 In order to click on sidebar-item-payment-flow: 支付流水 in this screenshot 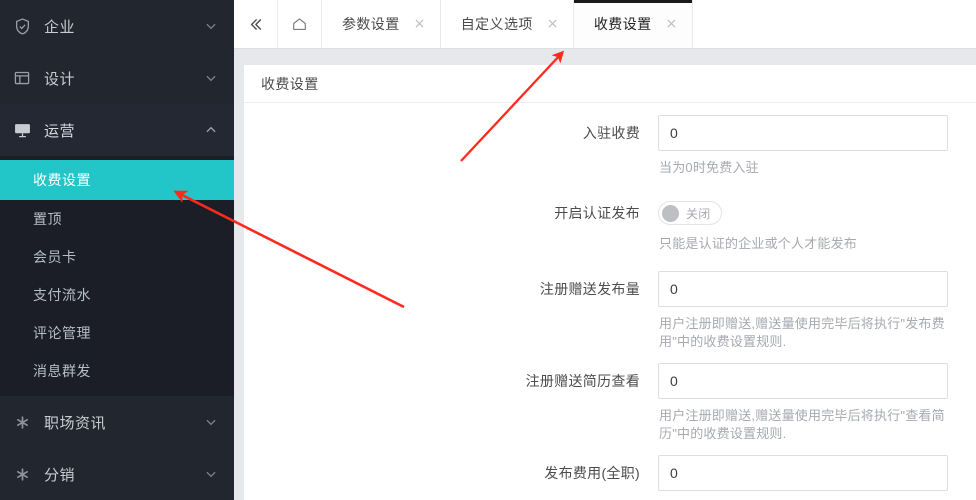, I will do `click(117, 295)`.